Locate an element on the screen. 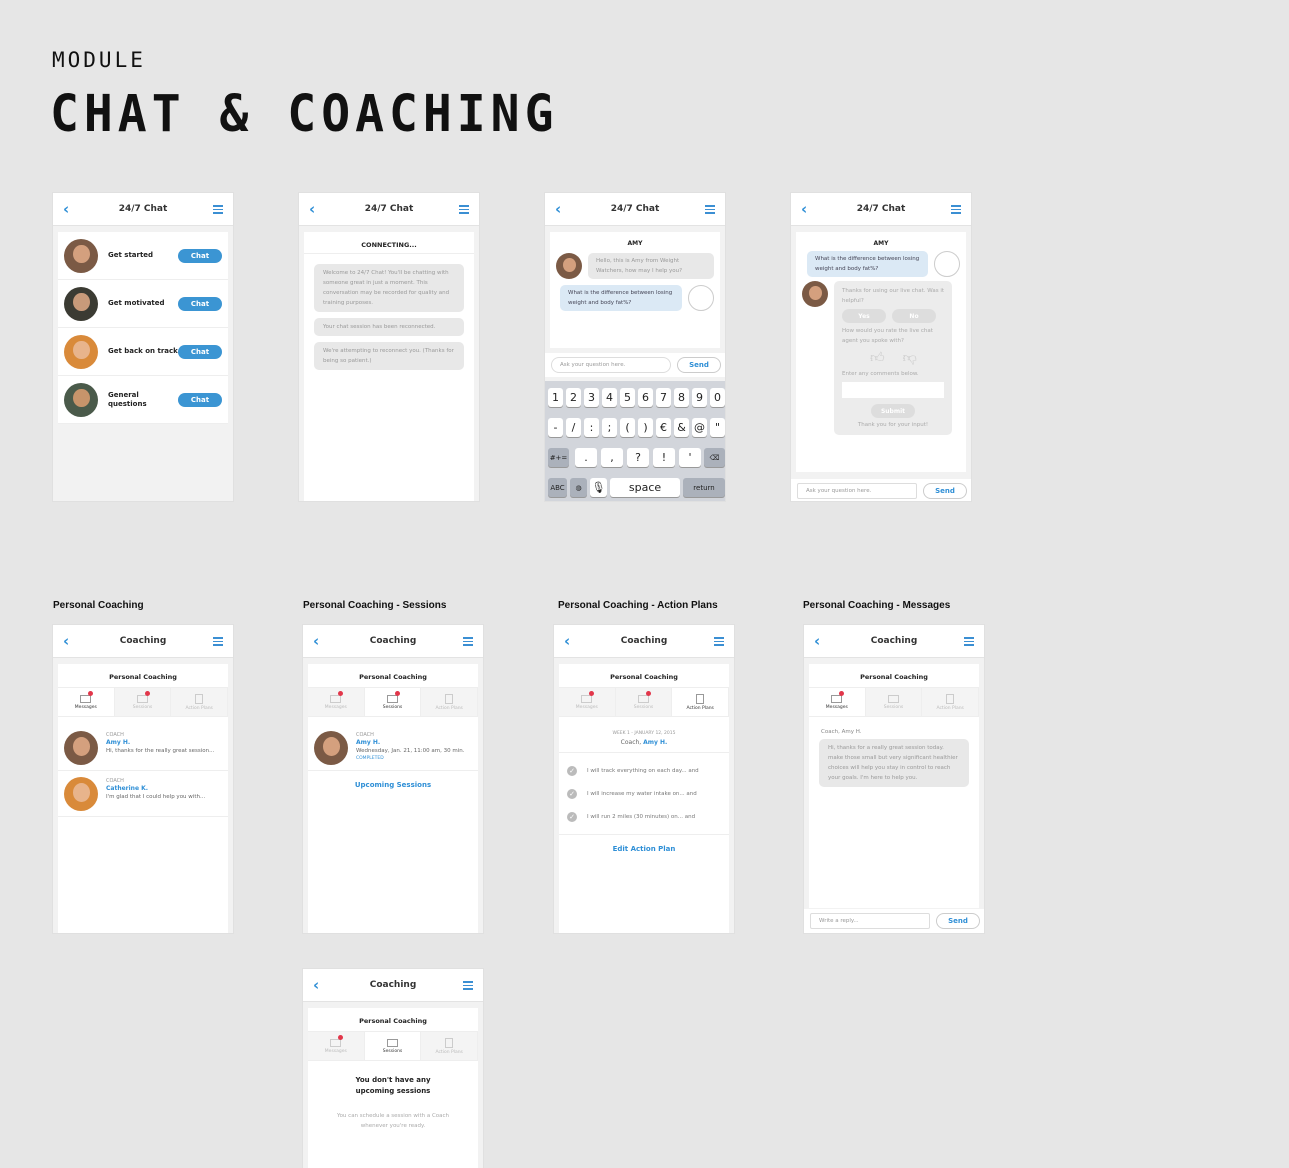 This screenshot has width=1289, height=1168. key: . is located at coordinates (586, 457).